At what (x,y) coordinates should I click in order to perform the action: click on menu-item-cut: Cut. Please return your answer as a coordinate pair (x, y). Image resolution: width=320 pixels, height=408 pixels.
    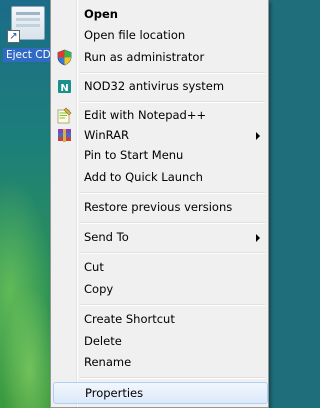
    Looking at the image, I should click on (160, 267).